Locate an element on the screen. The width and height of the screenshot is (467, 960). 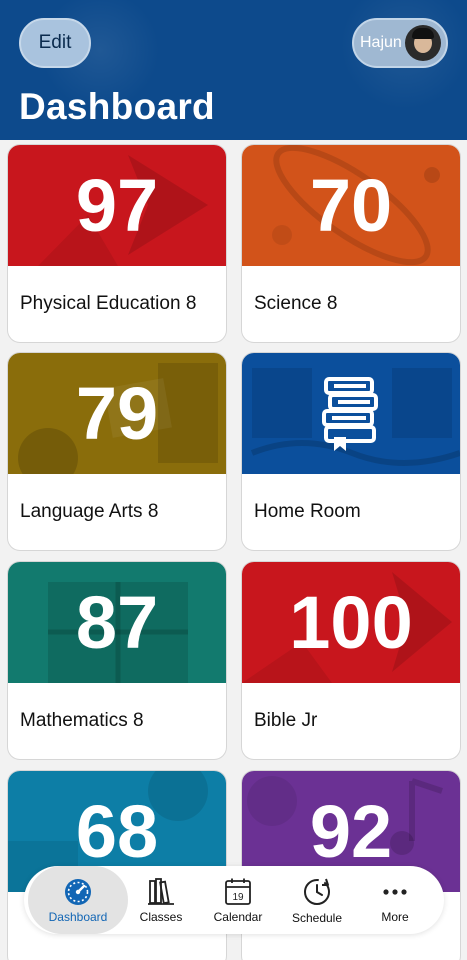
user-profile-button: Hajun is located at coordinates (400, 43).